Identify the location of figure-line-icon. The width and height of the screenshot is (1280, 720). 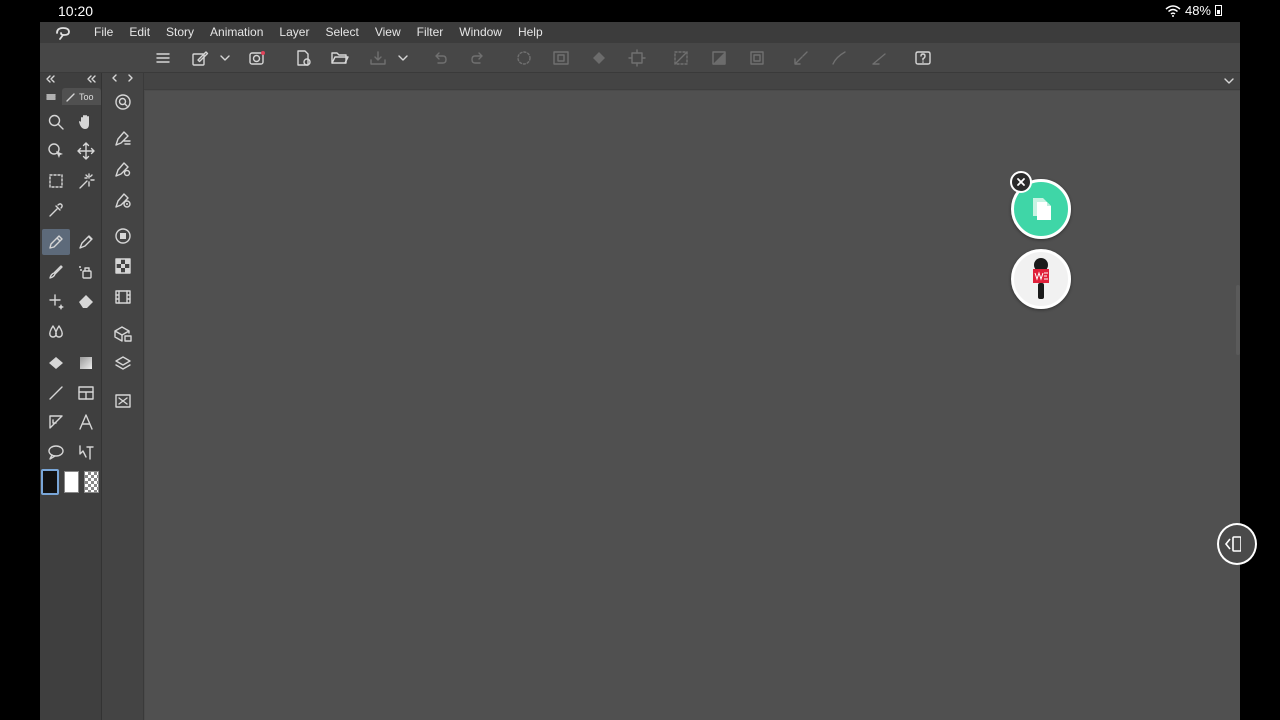
(56, 393).